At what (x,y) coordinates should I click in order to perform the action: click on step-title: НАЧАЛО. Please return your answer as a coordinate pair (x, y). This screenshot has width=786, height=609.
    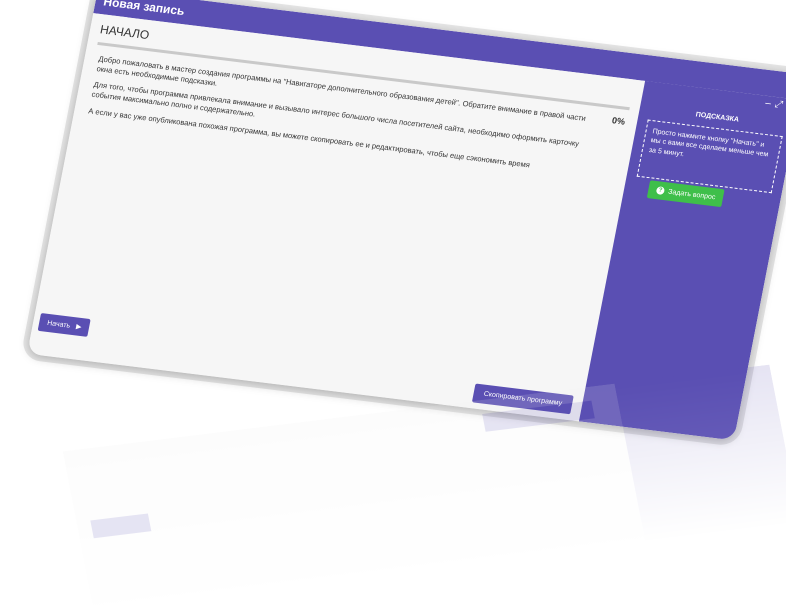
    Looking at the image, I should click on (125, 32).